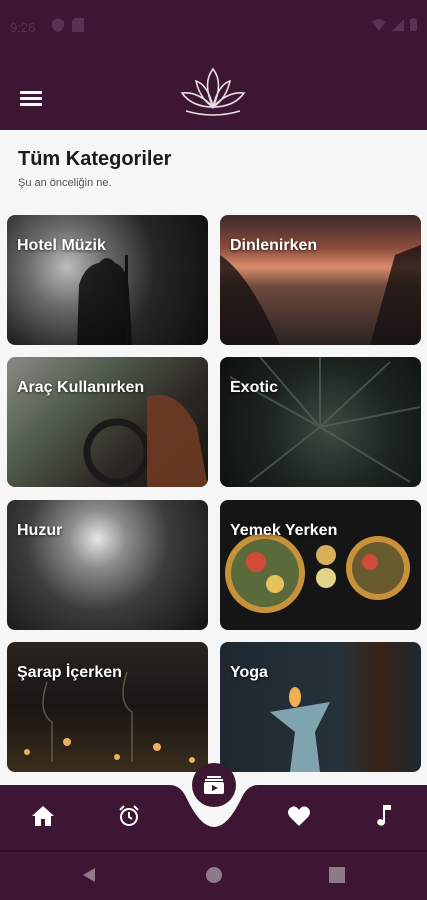 This screenshot has height=900, width=427. Describe the element at coordinates (249, 672) in the screenshot. I see `category-label: Yoga` at that location.